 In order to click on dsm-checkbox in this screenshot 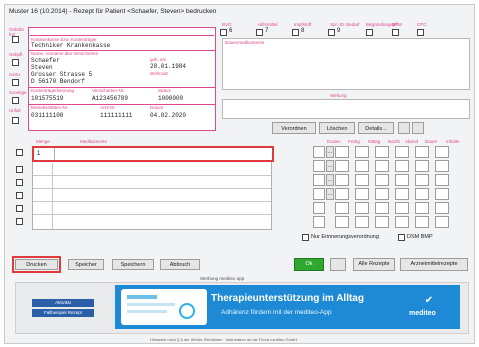, I will do `click(401, 237)`.